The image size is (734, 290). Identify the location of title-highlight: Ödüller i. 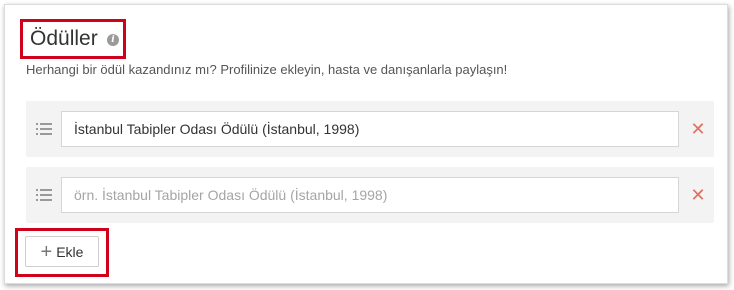
(73, 39).